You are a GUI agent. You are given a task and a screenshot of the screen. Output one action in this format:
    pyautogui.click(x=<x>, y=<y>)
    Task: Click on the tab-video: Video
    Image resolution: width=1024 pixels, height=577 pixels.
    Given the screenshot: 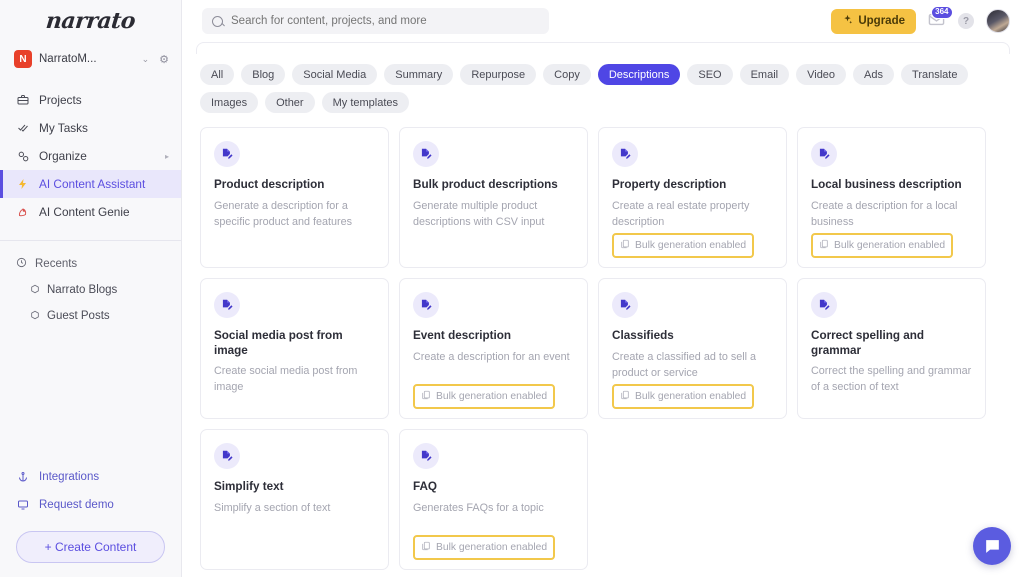 What is the action you would take?
    pyautogui.click(x=821, y=74)
    